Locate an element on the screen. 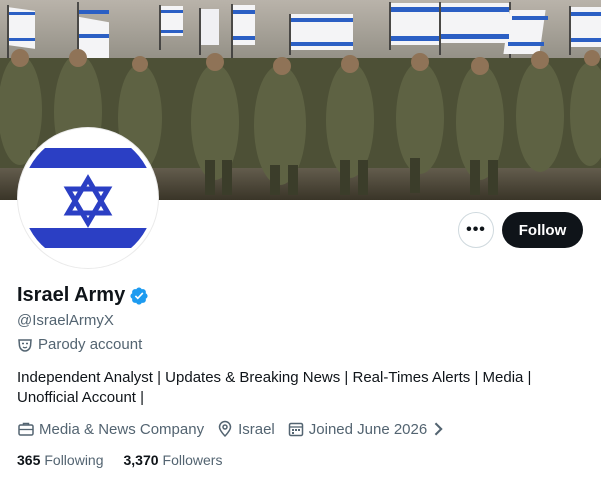 Image resolution: width=601 pixels, height=480 pixels. following-link: 365 Following is located at coordinates (60, 460).